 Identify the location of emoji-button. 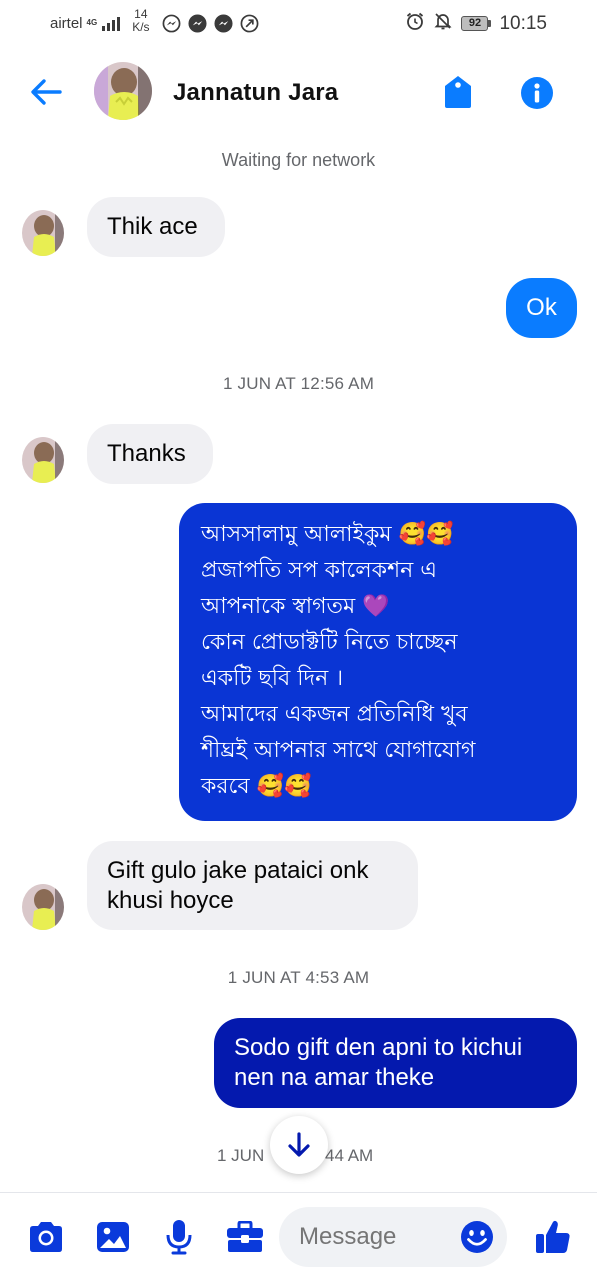
(477, 1237).